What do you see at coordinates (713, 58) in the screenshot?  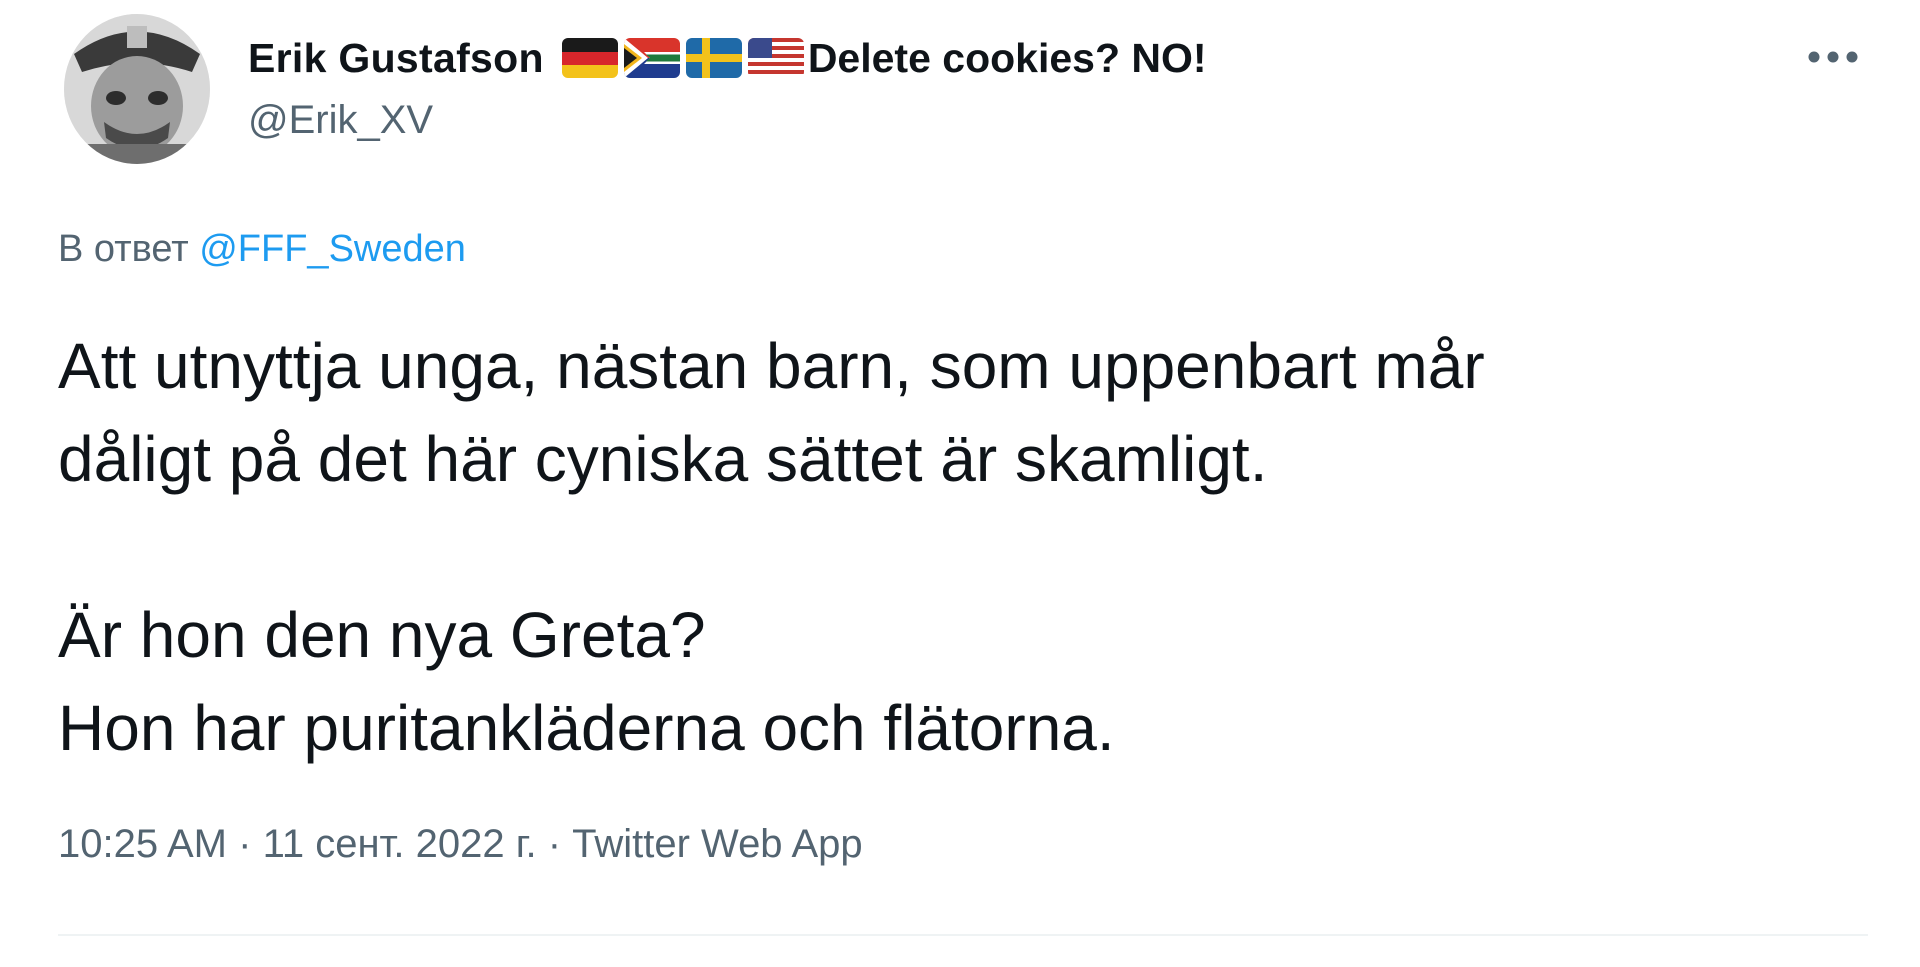 I see `sweden-flag-icon` at bounding box center [713, 58].